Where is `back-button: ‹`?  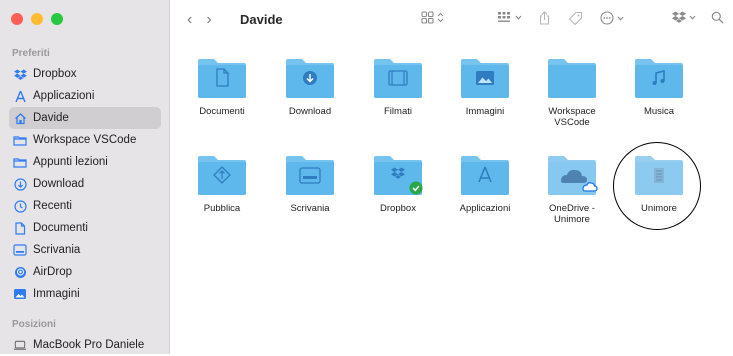
back-button: ‹ is located at coordinates (189, 20).